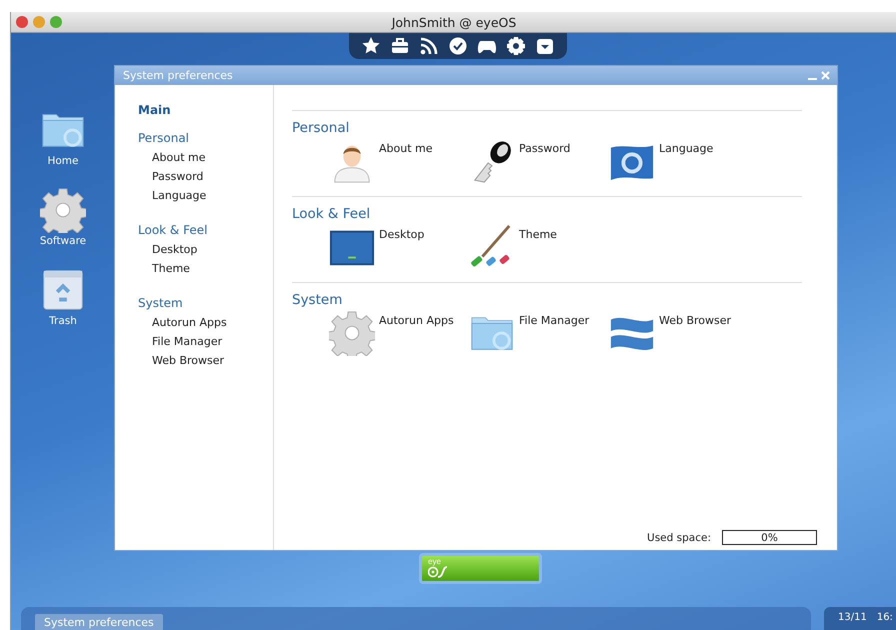 This screenshot has width=896, height=630. What do you see at coordinates (400, 46) in the screenshot?
I see `briefcase-icon` at bounding box center [400, 46].